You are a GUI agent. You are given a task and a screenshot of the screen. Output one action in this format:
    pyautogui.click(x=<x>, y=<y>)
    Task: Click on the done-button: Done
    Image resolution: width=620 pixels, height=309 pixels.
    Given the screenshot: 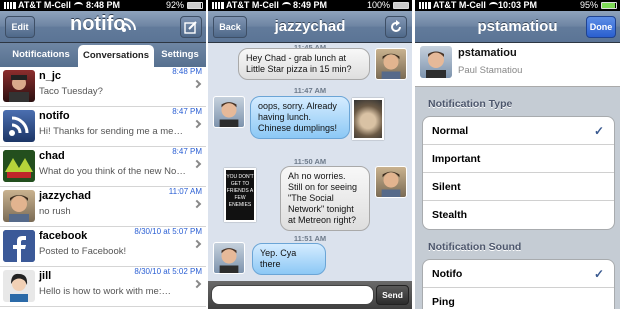 What is the action you would take?
    pyautogui.click(x=601, y=27)
    